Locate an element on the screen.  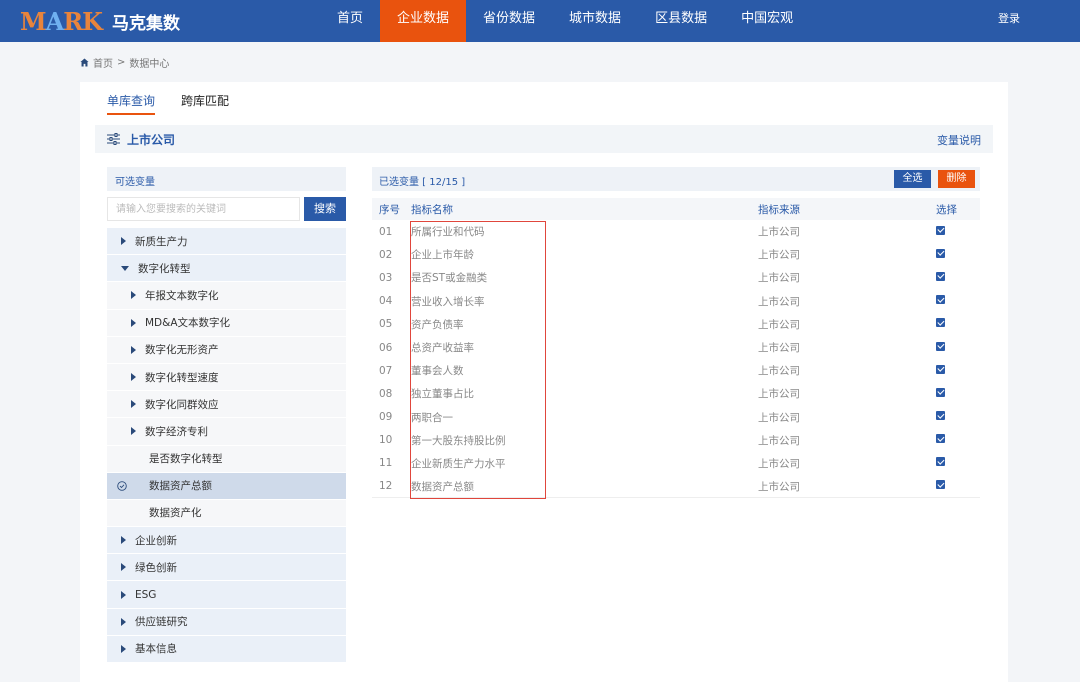
nav-item-china-macro: 中国宏观 is located at coordinates (767, 21).